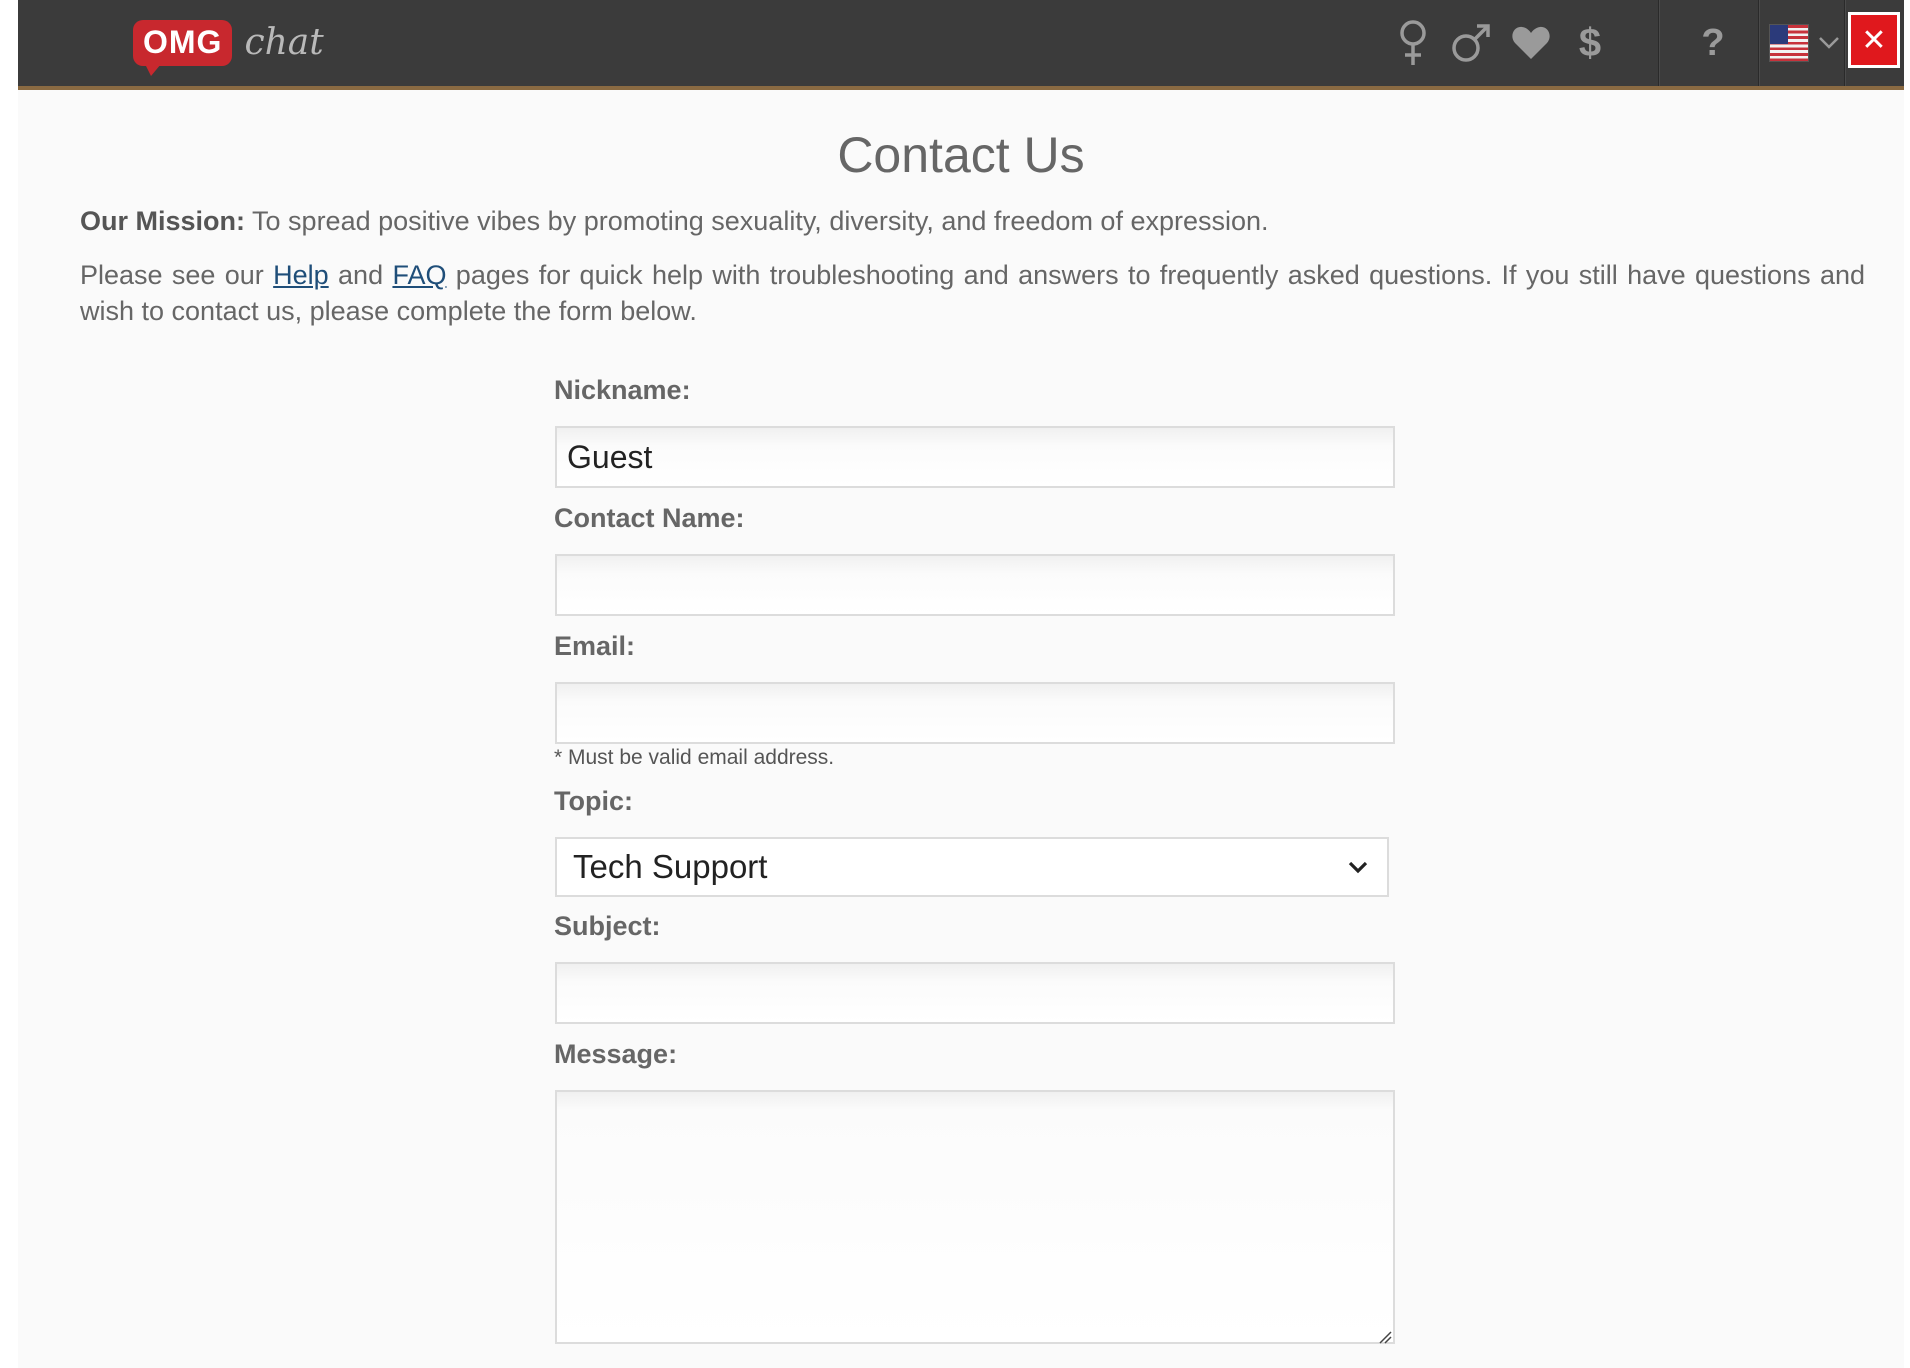 The image size is (1910, 1368). I want to click on email-hint: * Must be valid email address., so click(694, 757).